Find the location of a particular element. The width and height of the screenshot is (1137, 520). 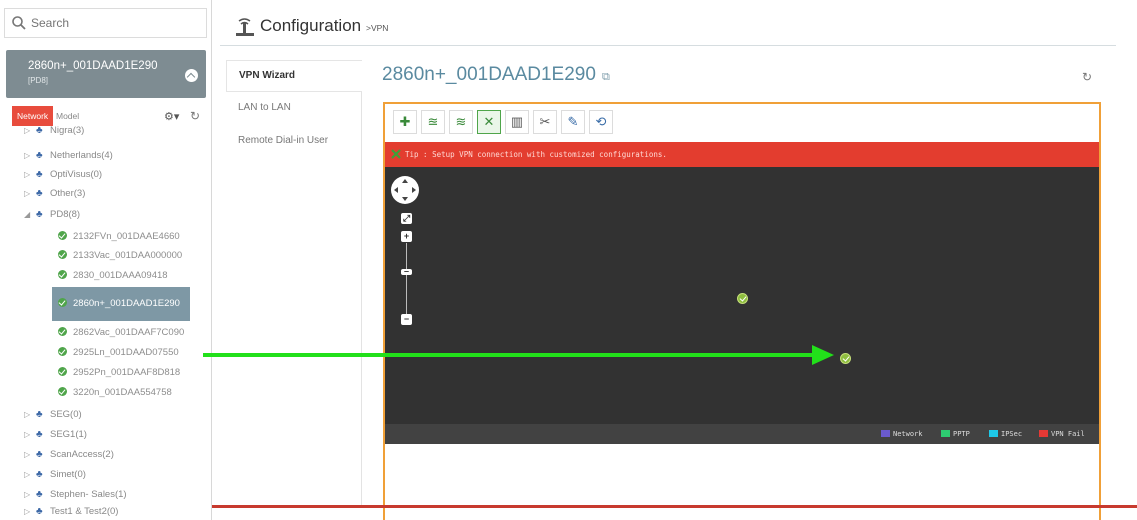

tree-group: ▷ ♣ Nigra(3) is located at coordinates (54, 131).